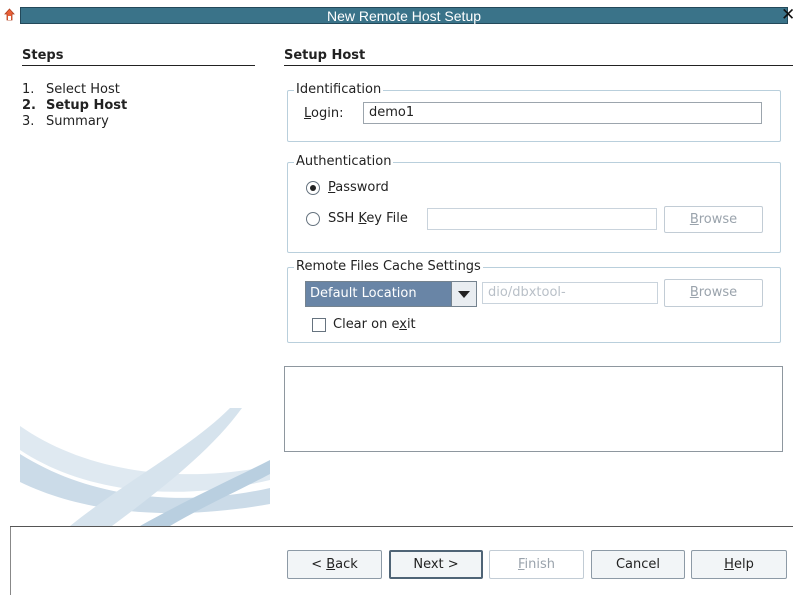 The width and height of the screenshot is (793, 595). Describe the element at coordinates (339, 90) in the screenshot. I see `identification-legend: Identification` at that location.